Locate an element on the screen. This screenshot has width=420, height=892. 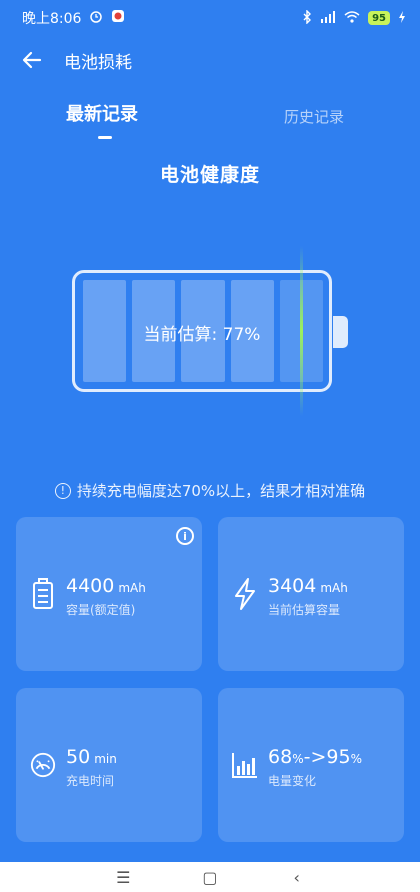
charge-change-card: 68%->95% 电量变化 is located at coordinates (311, 765).